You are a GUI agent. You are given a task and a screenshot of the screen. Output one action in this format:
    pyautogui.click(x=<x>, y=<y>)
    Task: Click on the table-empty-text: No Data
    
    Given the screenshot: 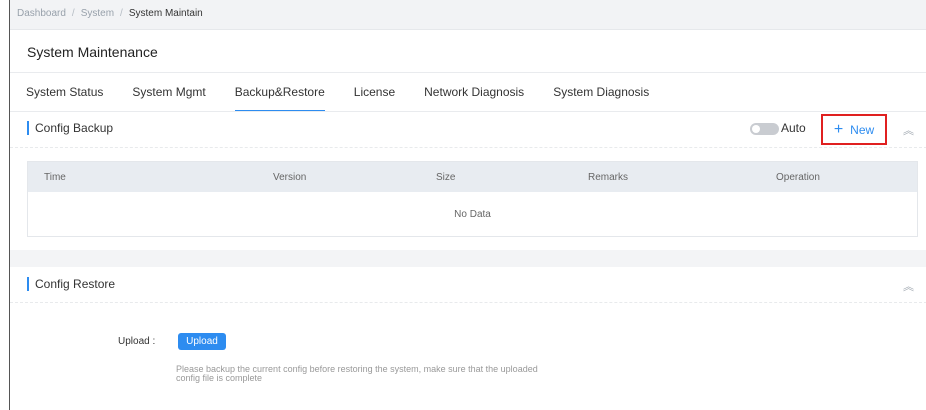 What is the action you would take?
    pyautogui.click(x=472, y=214)
    